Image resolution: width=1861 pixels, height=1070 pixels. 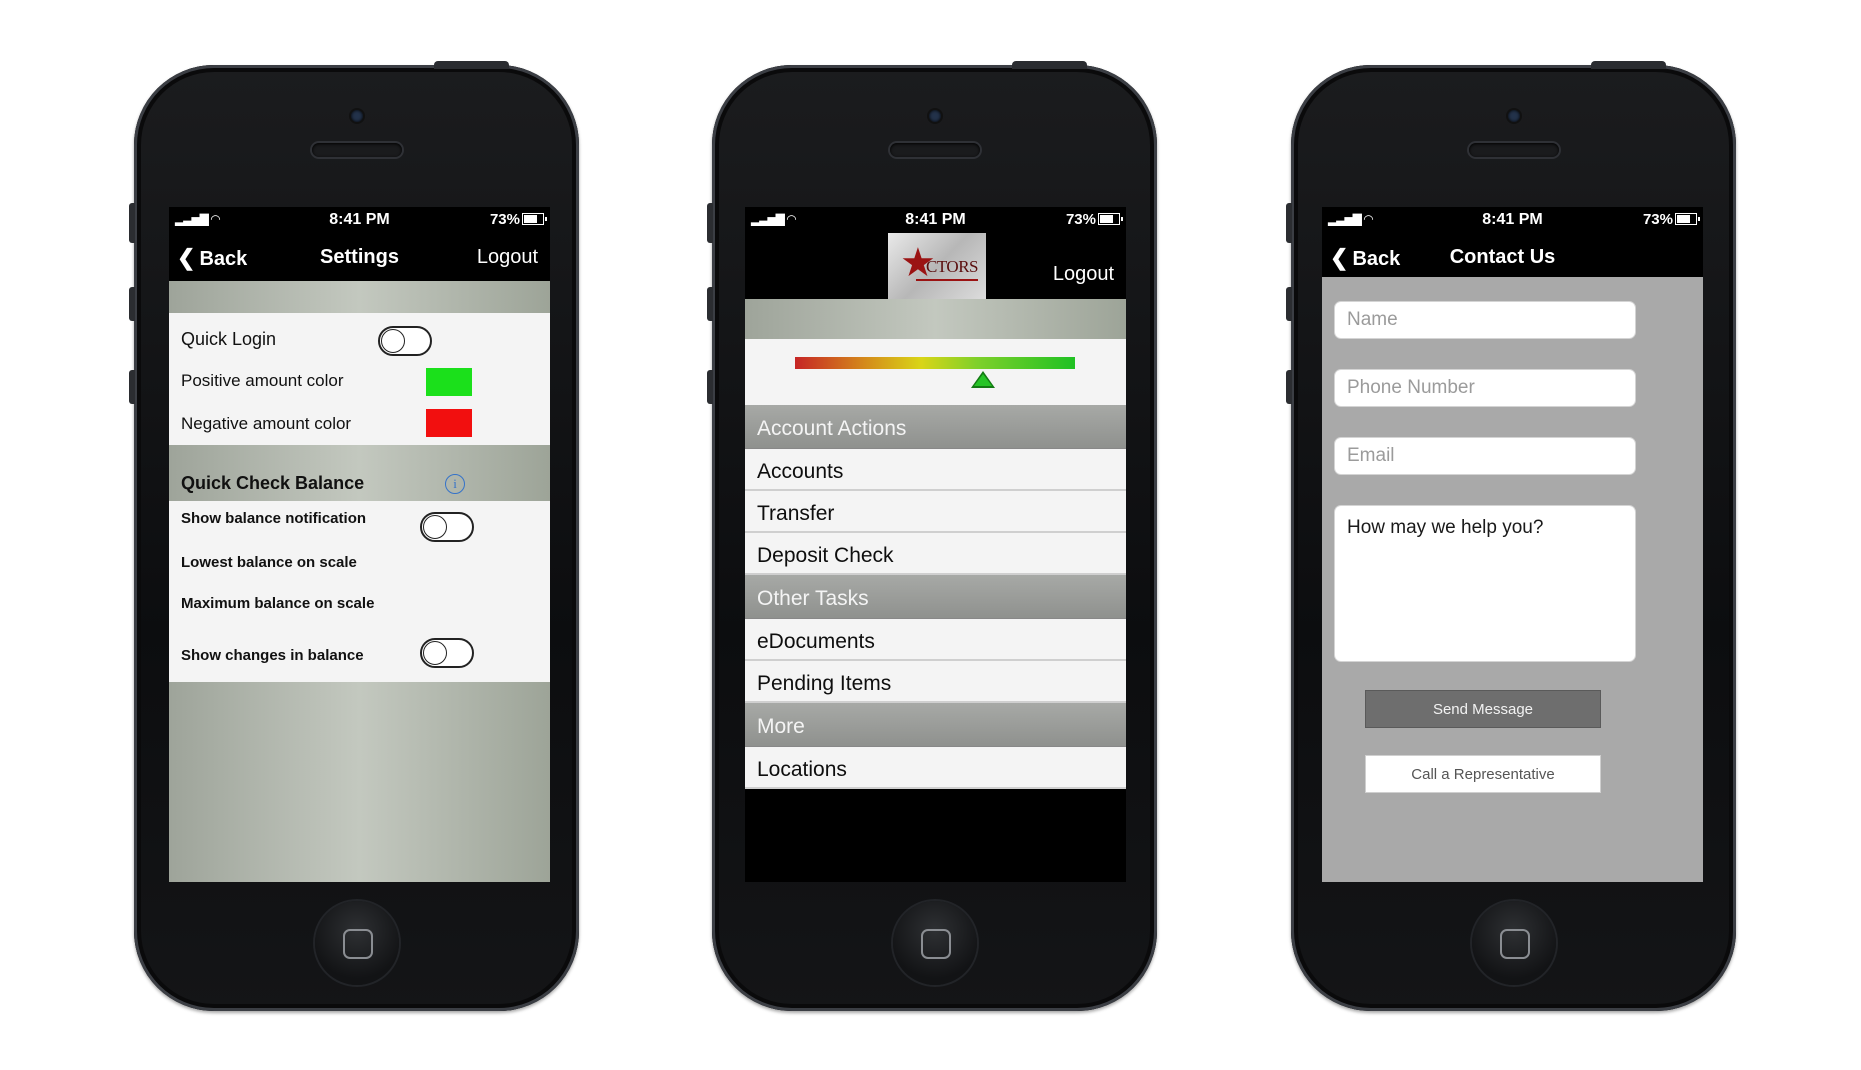 What do you see at coordinates (935, 427) in the screenshot?
I see `list-section-header: Account Actions` at bounding box center [935, 427].